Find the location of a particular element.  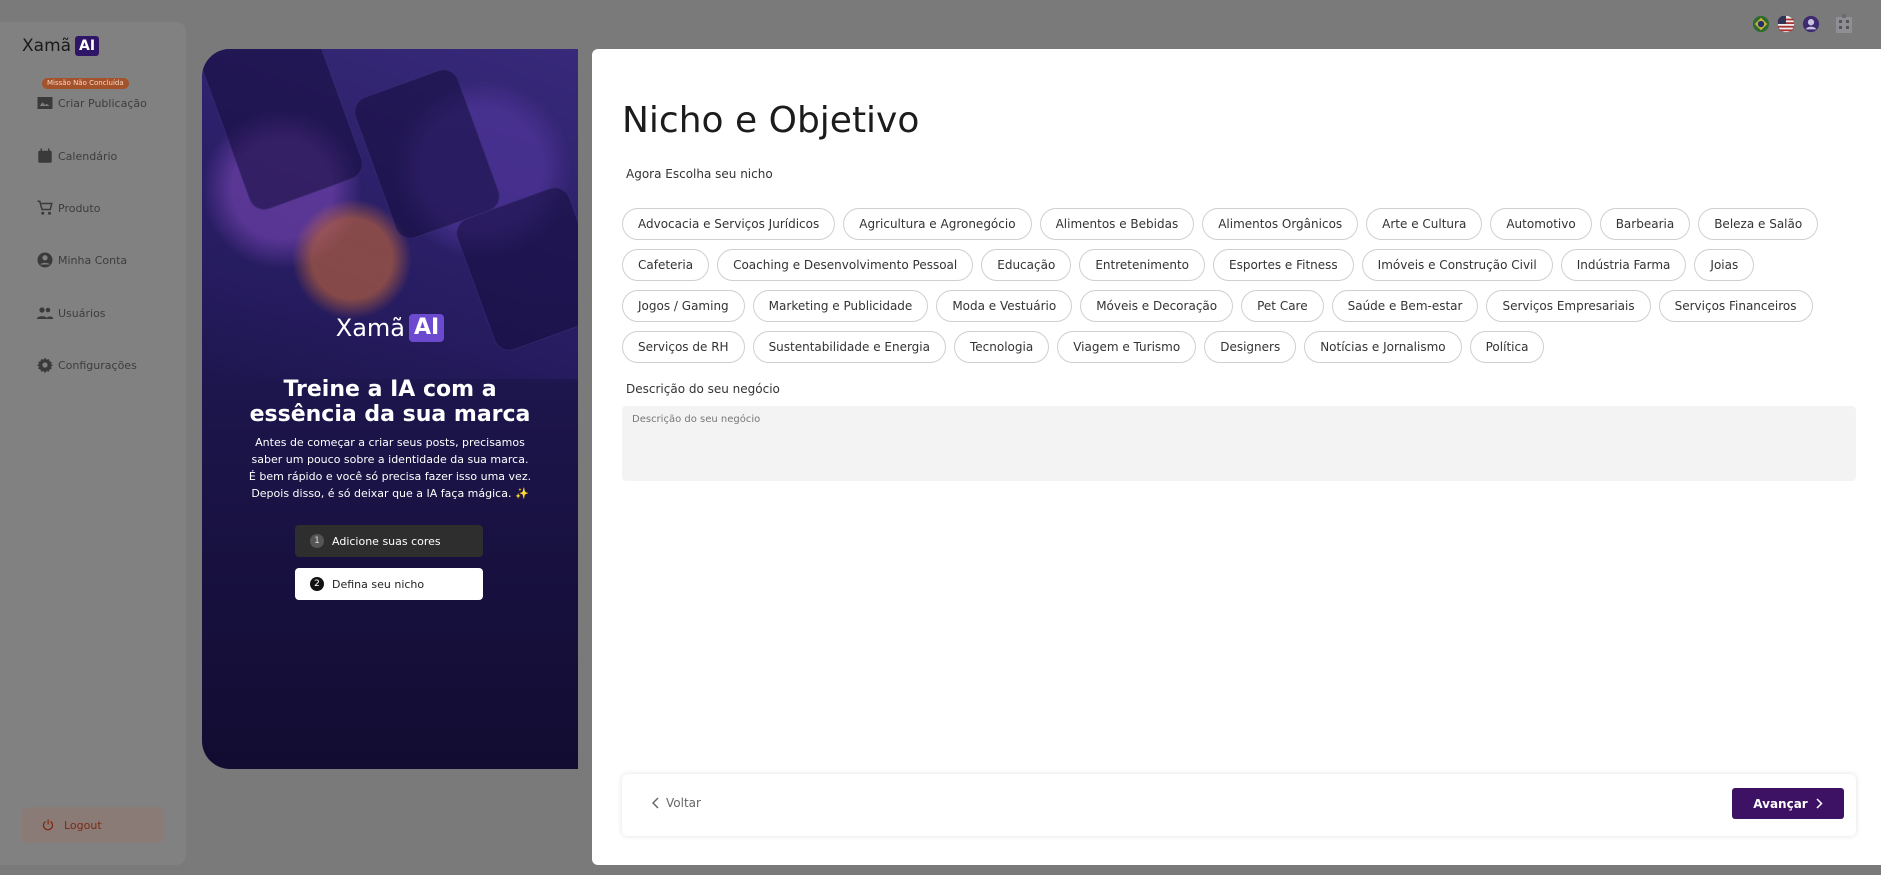

step-label: Defina seu nicho is located at coordinates (378, 584).